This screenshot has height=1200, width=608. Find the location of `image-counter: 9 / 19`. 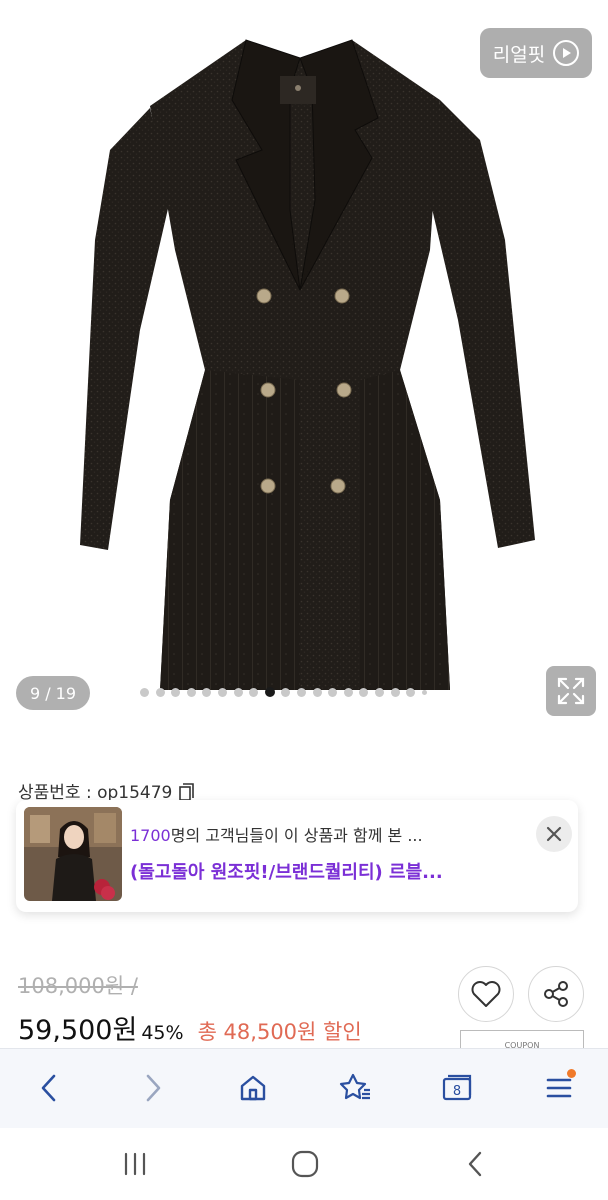

image-counter: 9 / 19 is located at coordinates (53, 693).